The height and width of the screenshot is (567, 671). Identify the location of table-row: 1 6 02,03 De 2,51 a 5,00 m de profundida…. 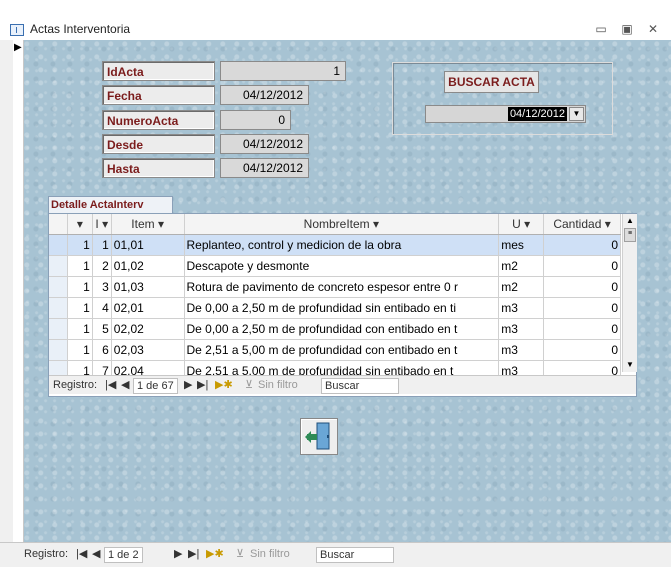
(335, 350).